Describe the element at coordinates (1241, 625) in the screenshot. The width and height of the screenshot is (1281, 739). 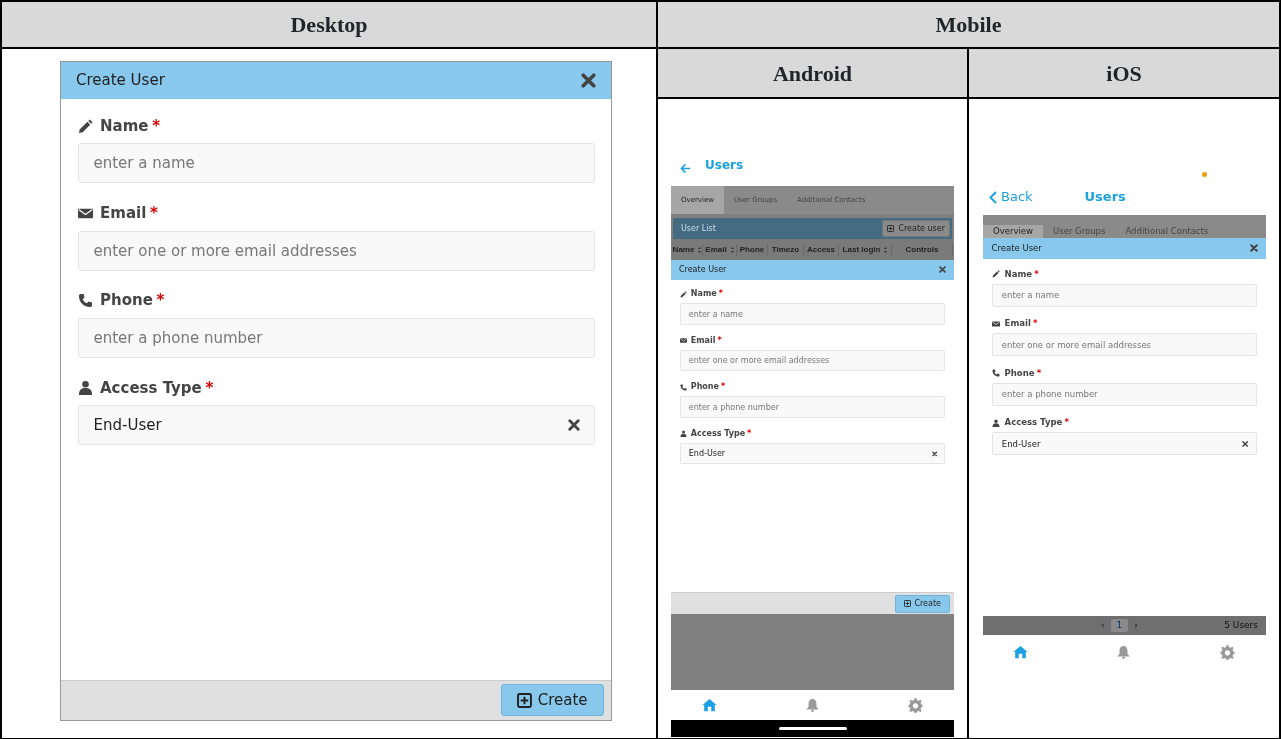
I see `user-count: 5 Users` at that location.